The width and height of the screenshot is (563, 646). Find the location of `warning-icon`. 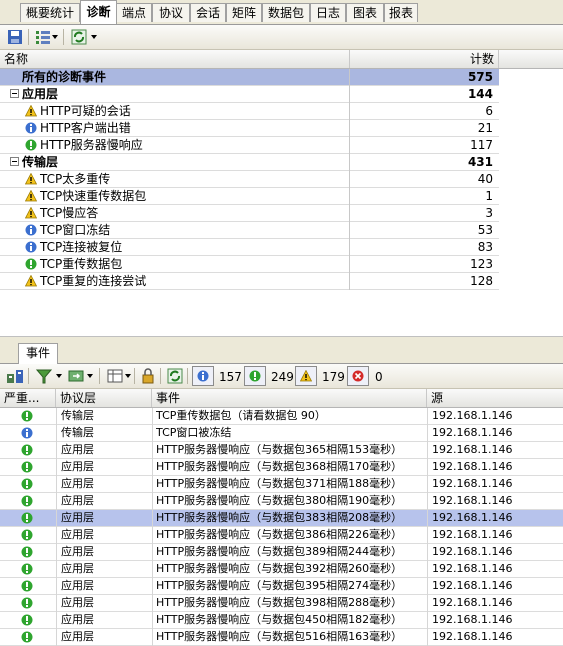

warning-icon is located at coordinates (31, 281).